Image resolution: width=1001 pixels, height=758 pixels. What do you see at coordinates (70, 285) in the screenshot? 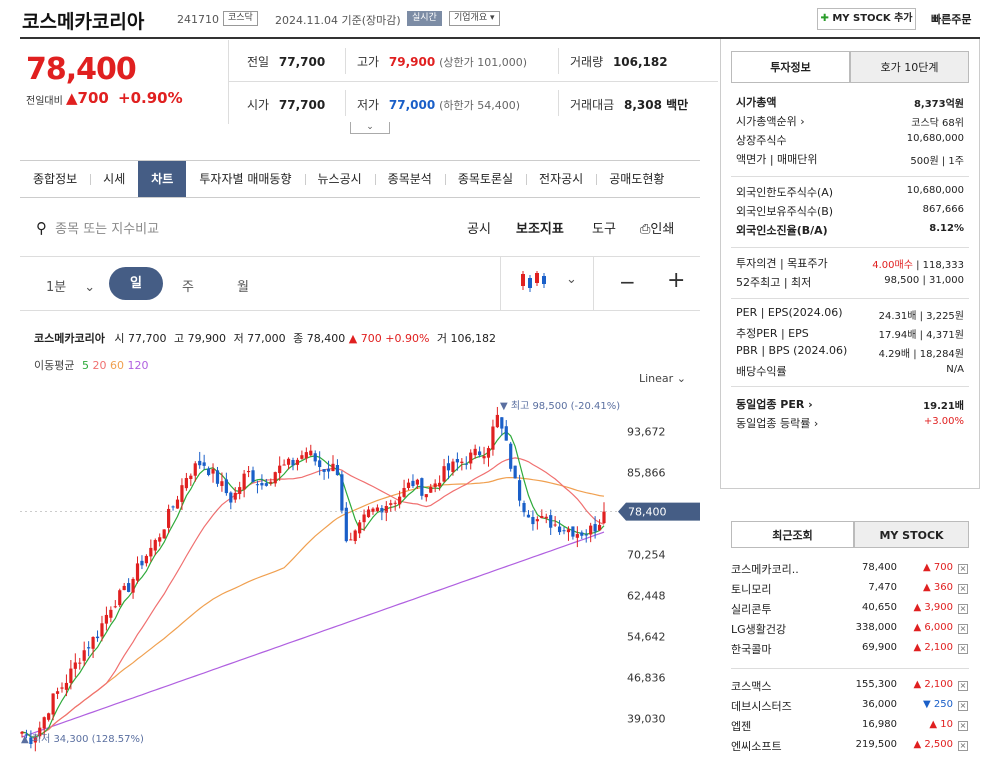
I see `period-minute-dropdown: 1분 ⌄` at bounding box center [70, 285].